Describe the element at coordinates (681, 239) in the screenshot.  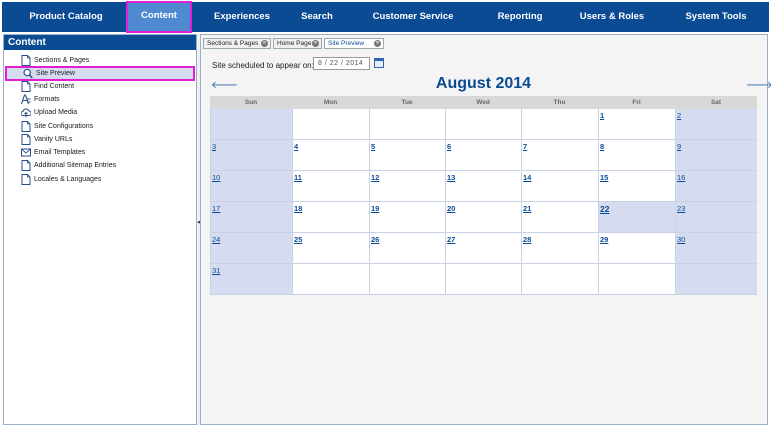
I see `calendar-day-link: 30` at that location.